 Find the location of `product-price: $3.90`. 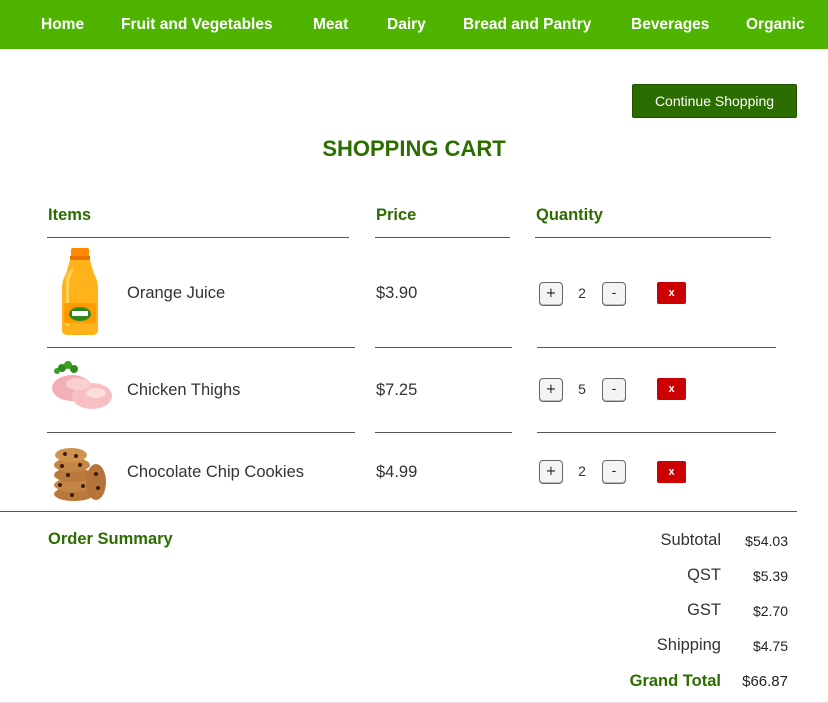

product-price: $3.90 is located at coordinates (397, 293).